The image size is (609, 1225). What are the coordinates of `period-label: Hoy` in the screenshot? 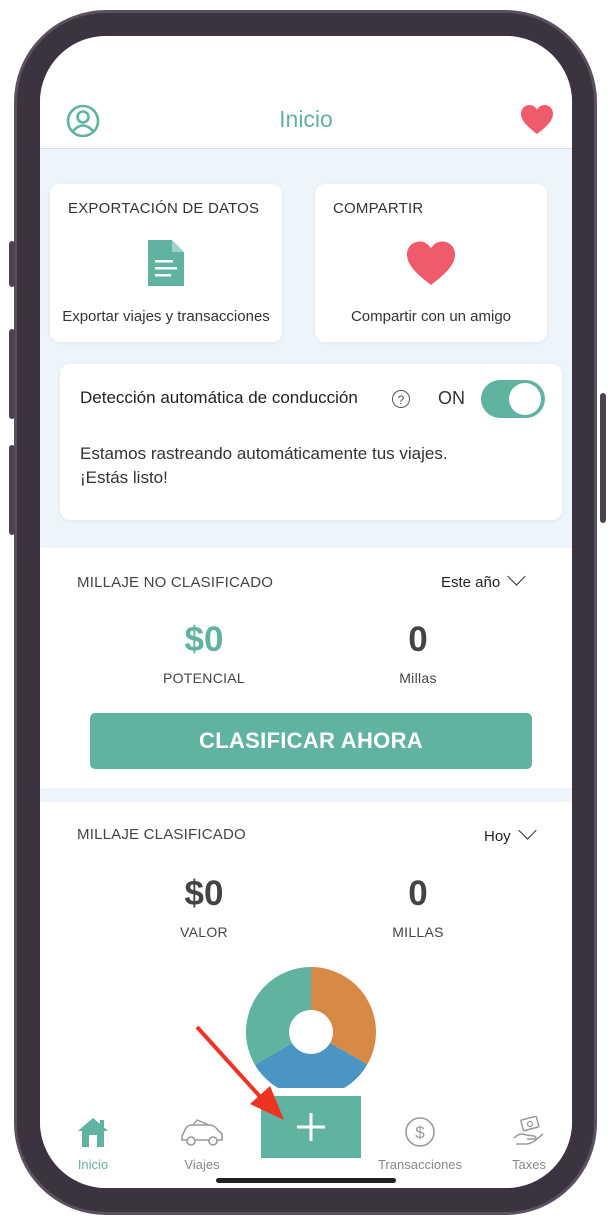 It's located at (497, 836).